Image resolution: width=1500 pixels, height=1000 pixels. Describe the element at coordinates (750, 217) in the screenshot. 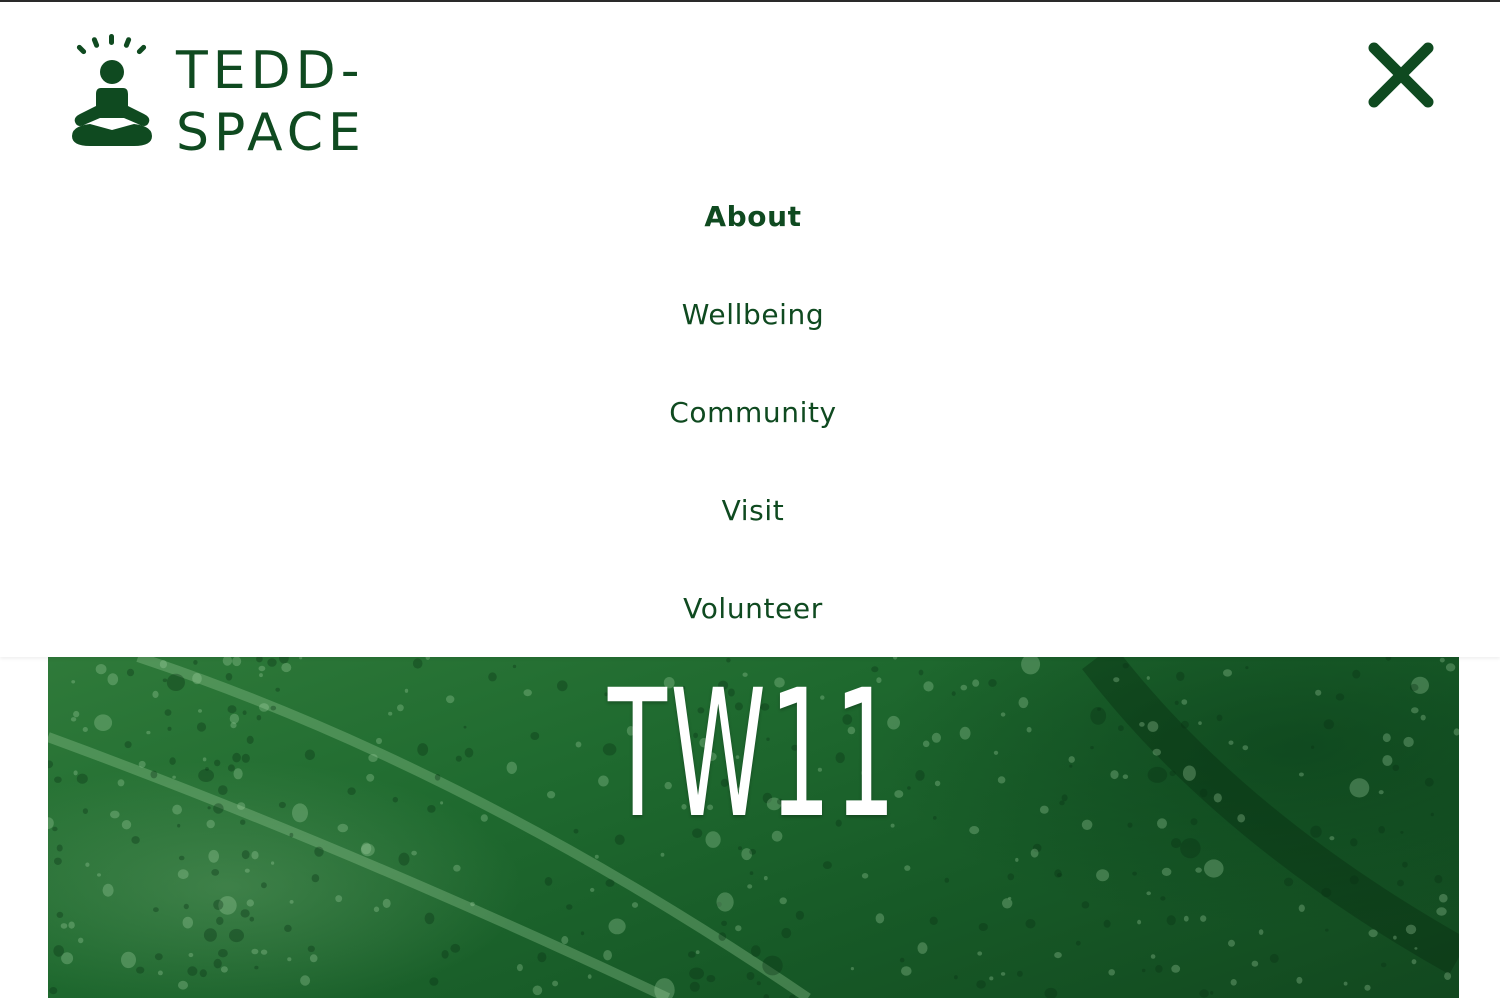

I see `nav-item-about: About` at that location.